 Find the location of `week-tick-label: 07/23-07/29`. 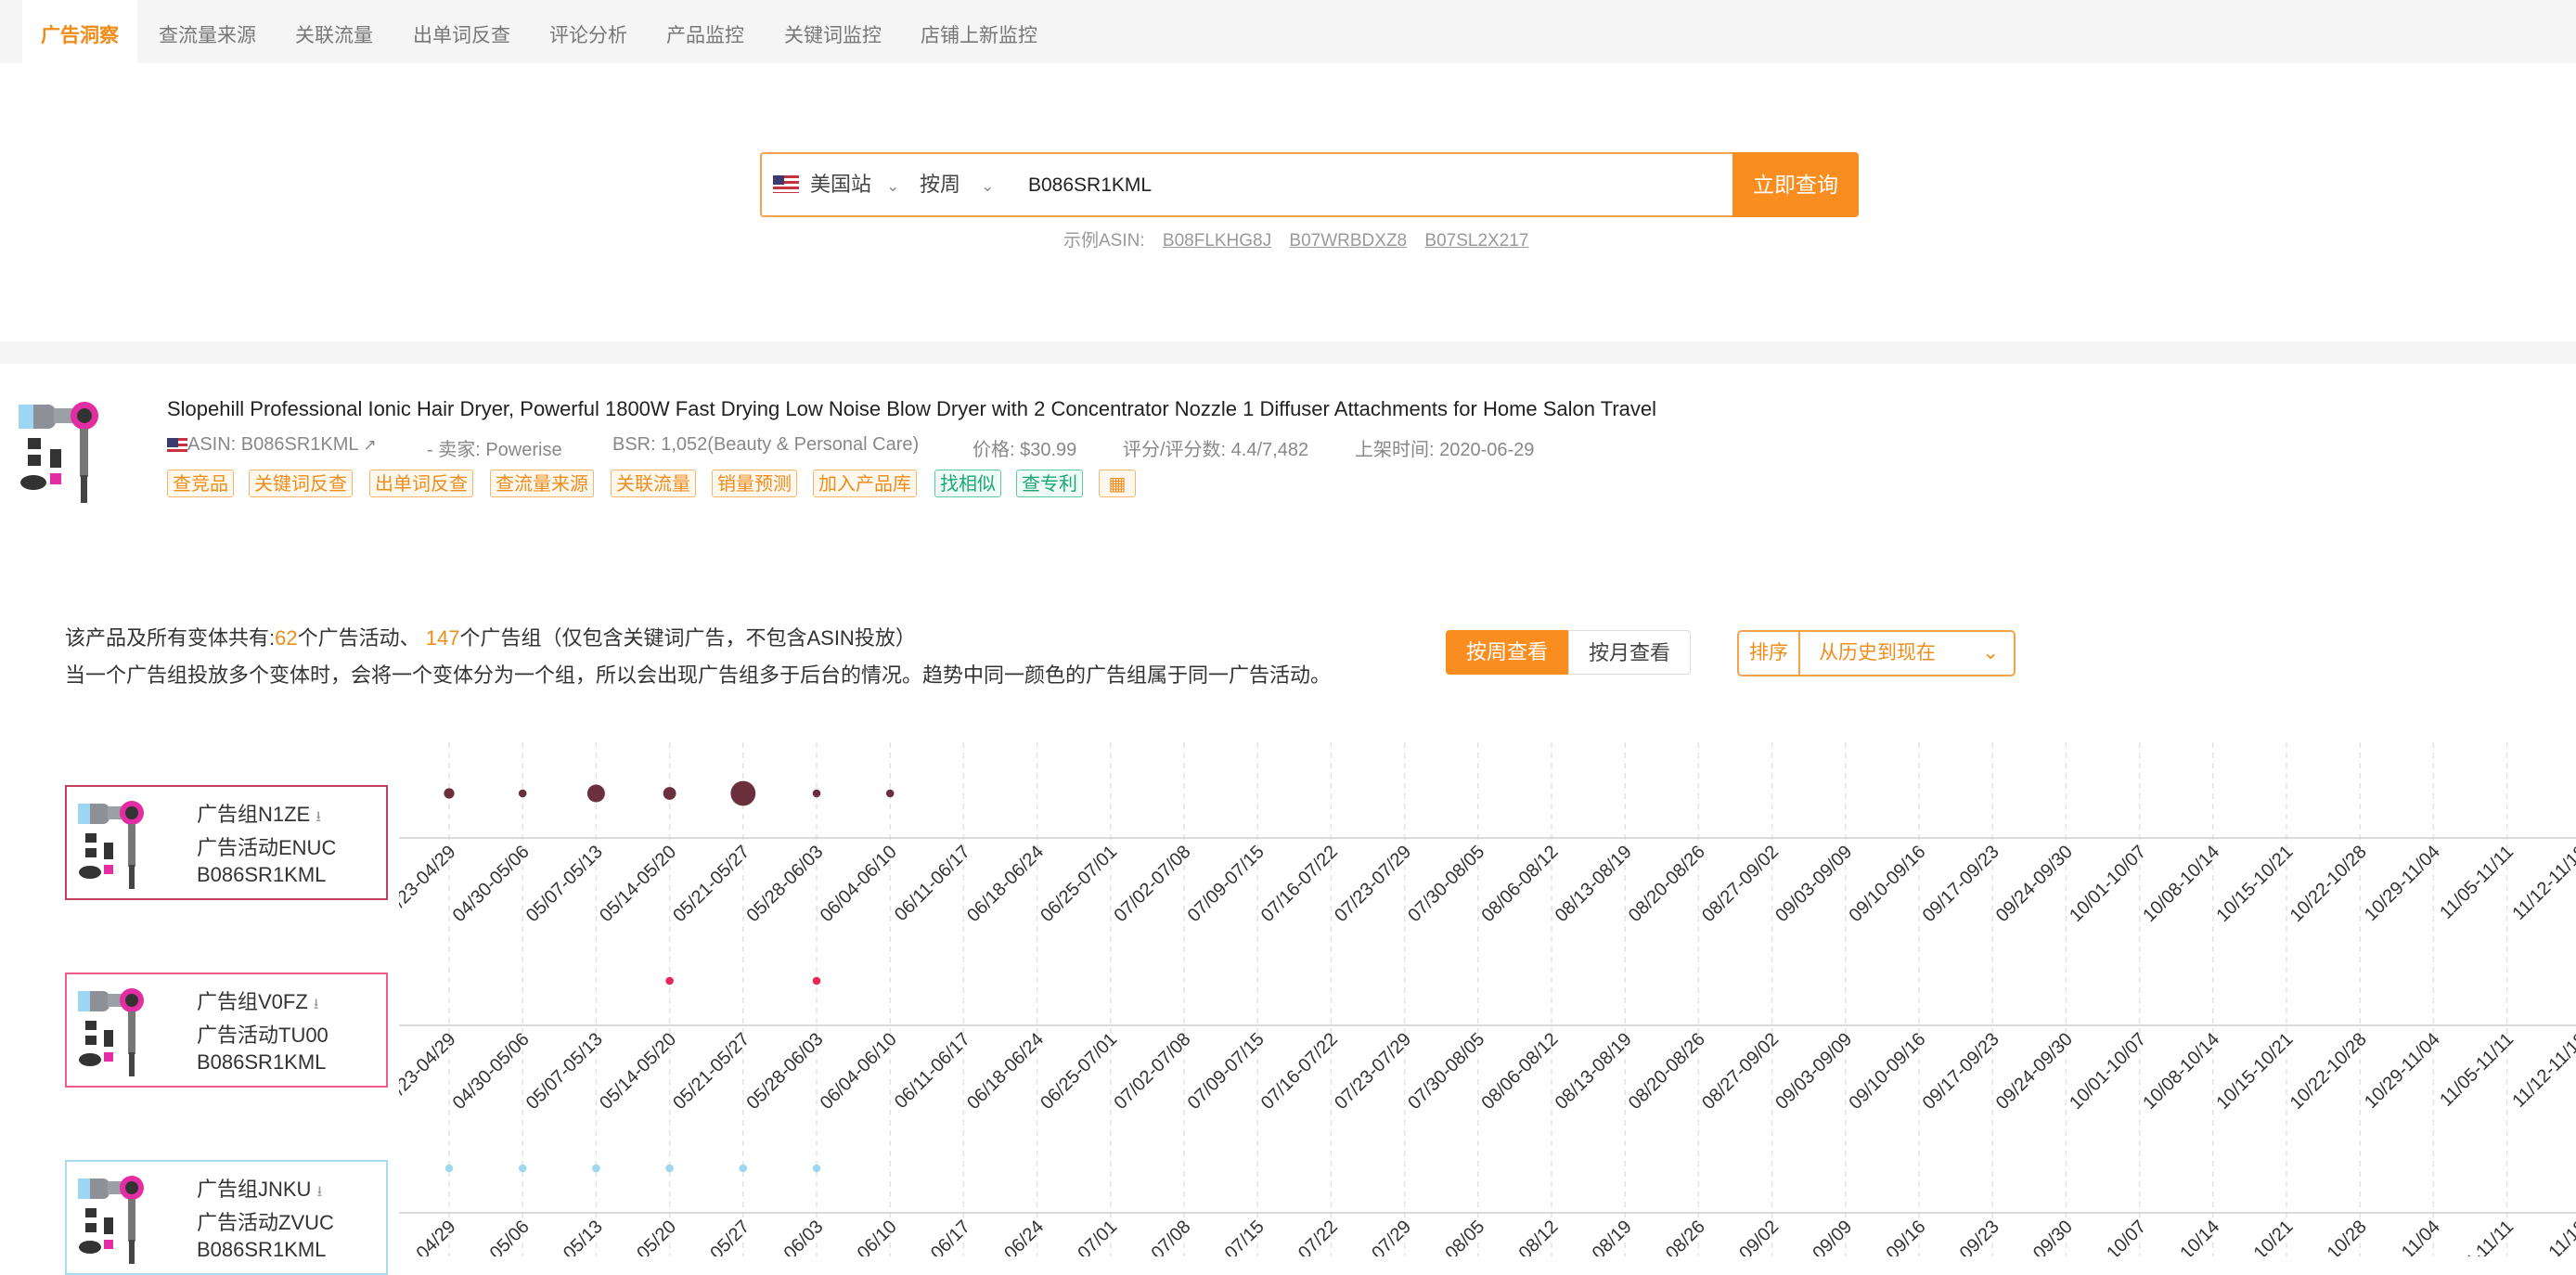

week-tick-label: 07/23-07/29 is located at coordinates (1373, 884).